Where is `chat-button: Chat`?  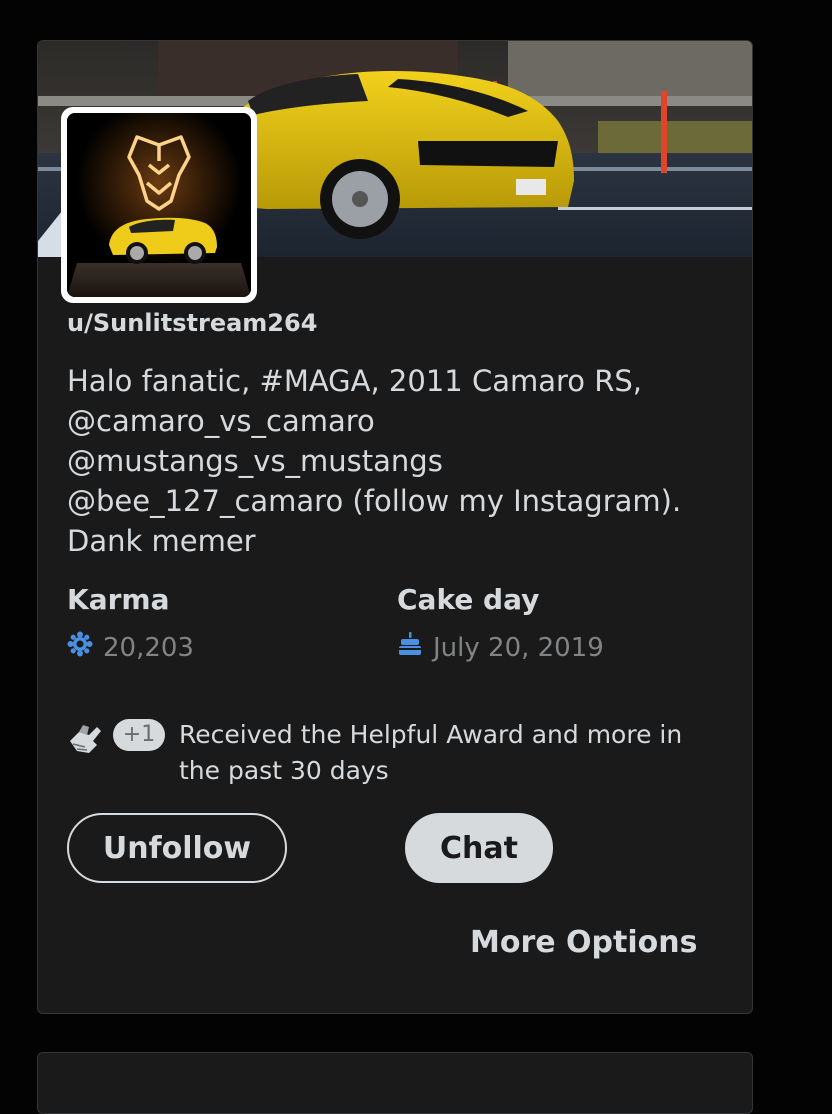 chat-button: Chat is located at coordinates (479, 848).